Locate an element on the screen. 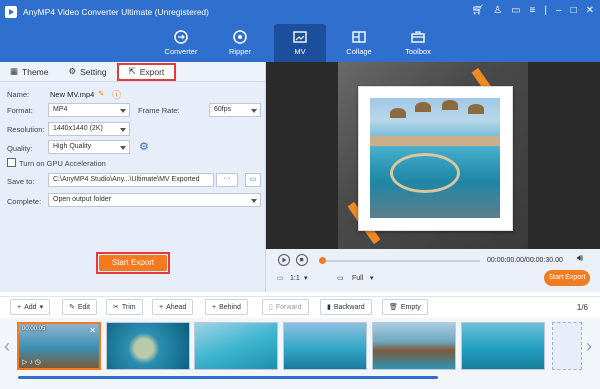 Image resolution: width=600 pixels, height=389 pixels. nav-label: Collage is located at coordinates (359, 51).